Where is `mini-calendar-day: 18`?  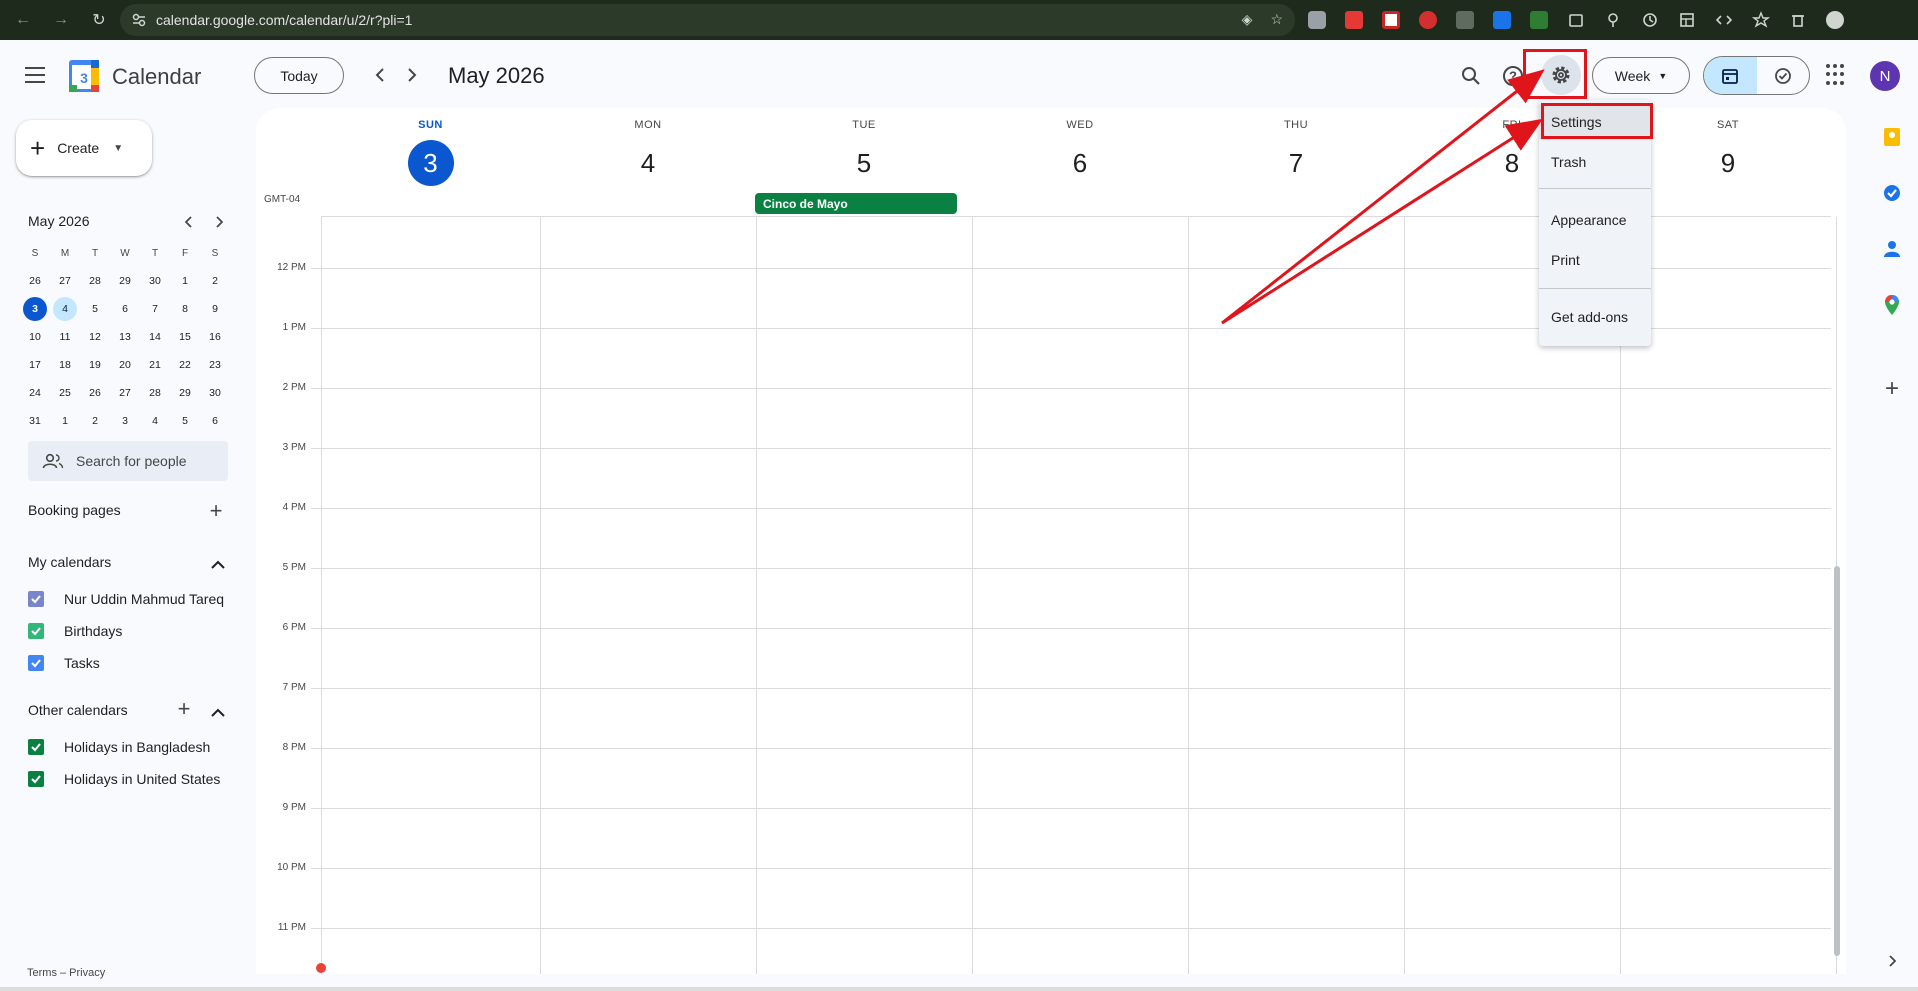
mini-calendar-day: 18 is located at coordinates (65, 365).